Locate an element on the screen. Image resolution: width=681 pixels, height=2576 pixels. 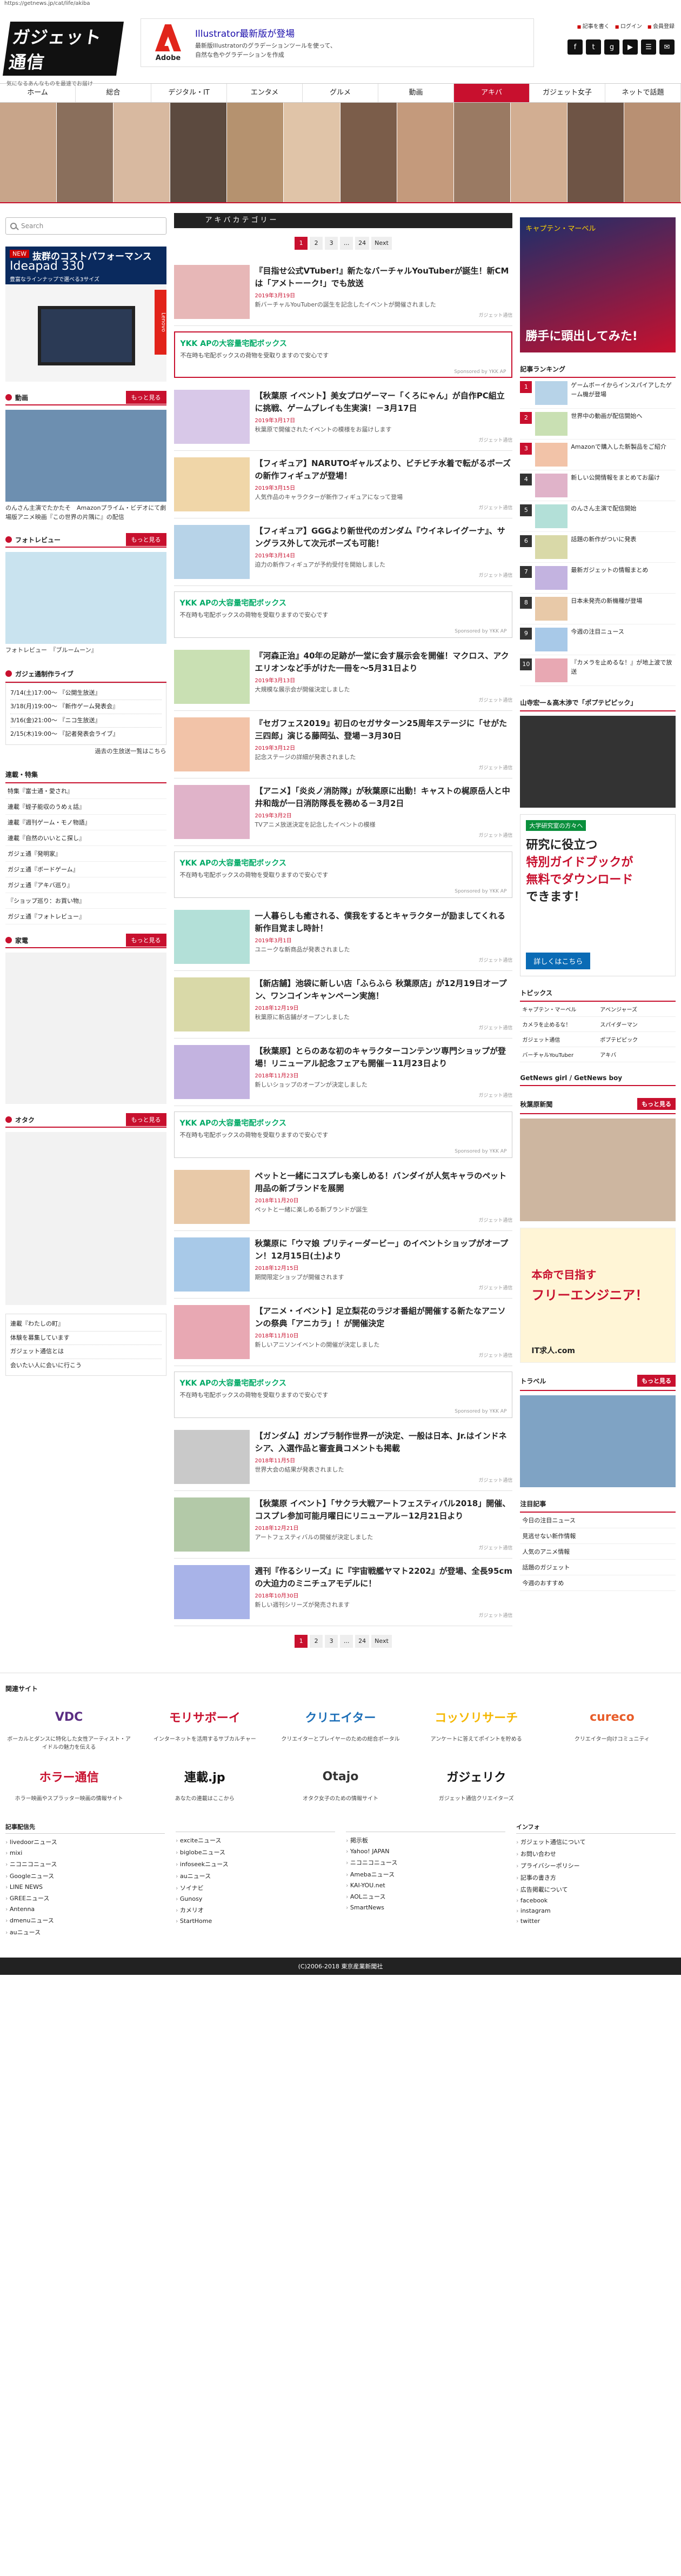
feature-item: 『ショップ巡り：お買い物』 is located at coordinates (85, 901).